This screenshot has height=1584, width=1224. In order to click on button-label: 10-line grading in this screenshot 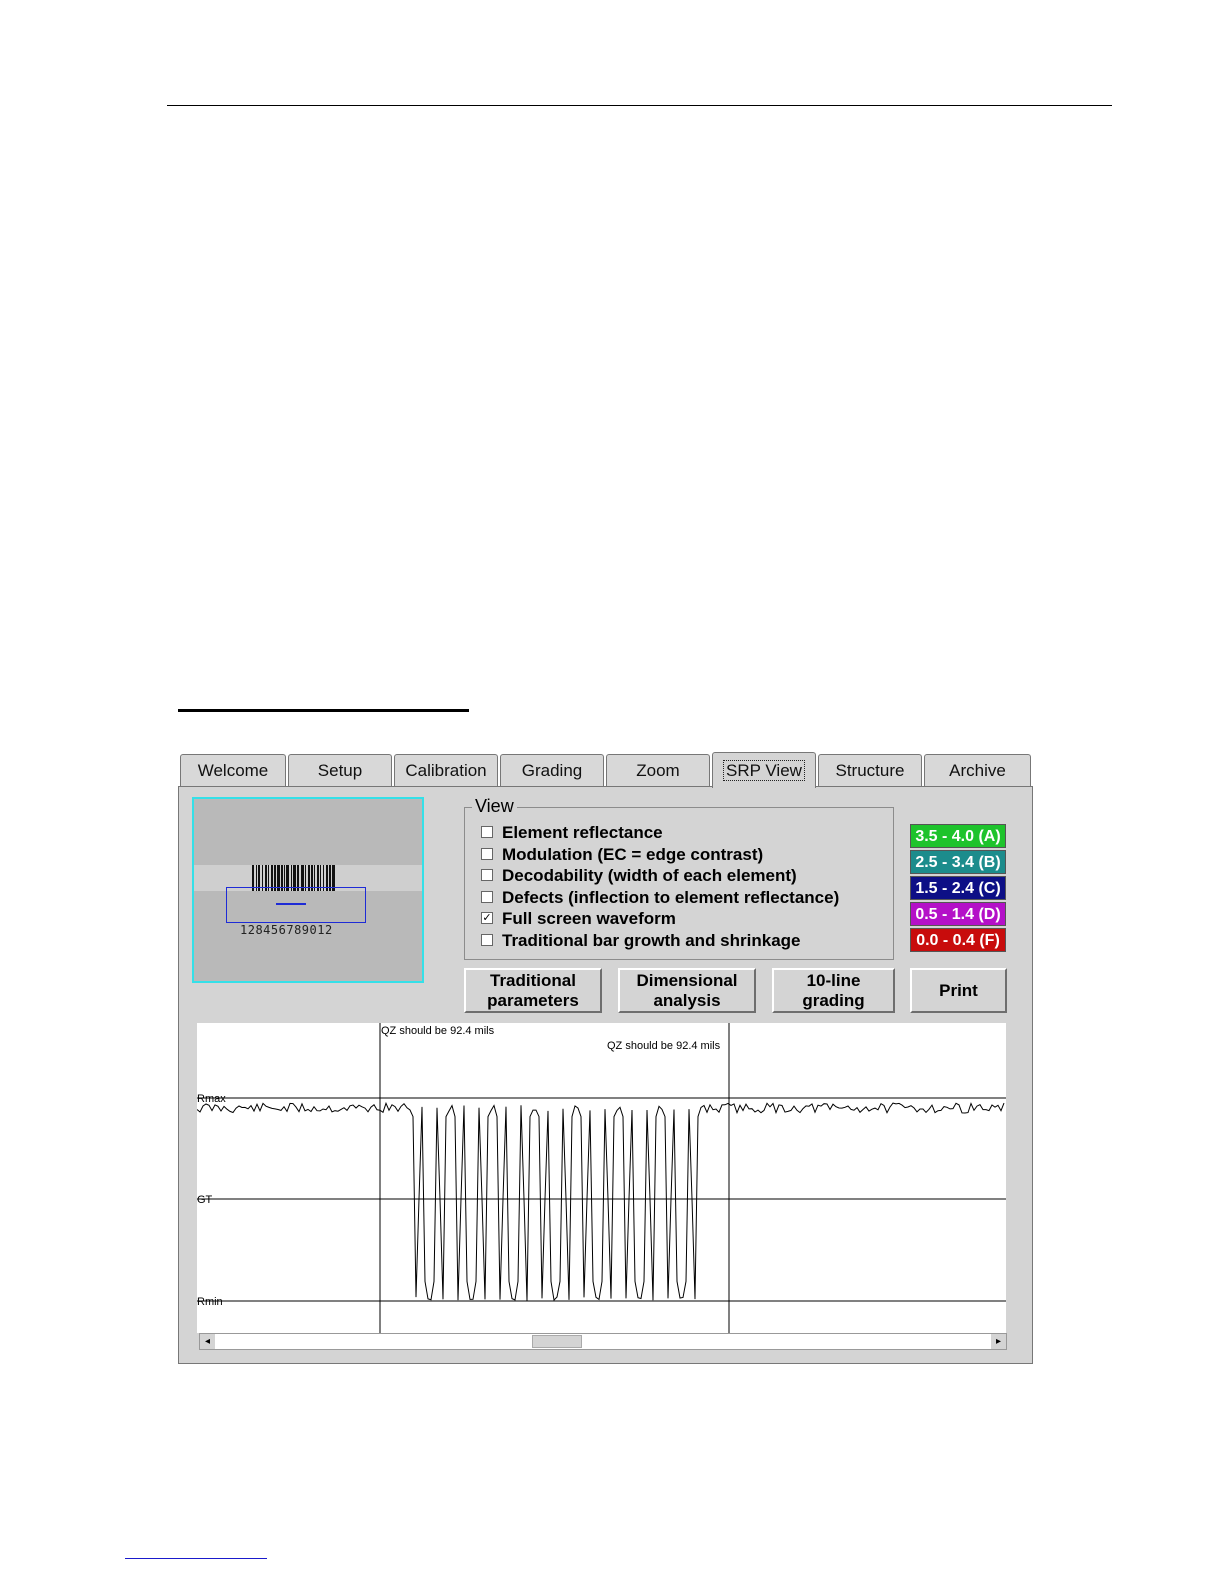, I will do `click(833, 991)`.